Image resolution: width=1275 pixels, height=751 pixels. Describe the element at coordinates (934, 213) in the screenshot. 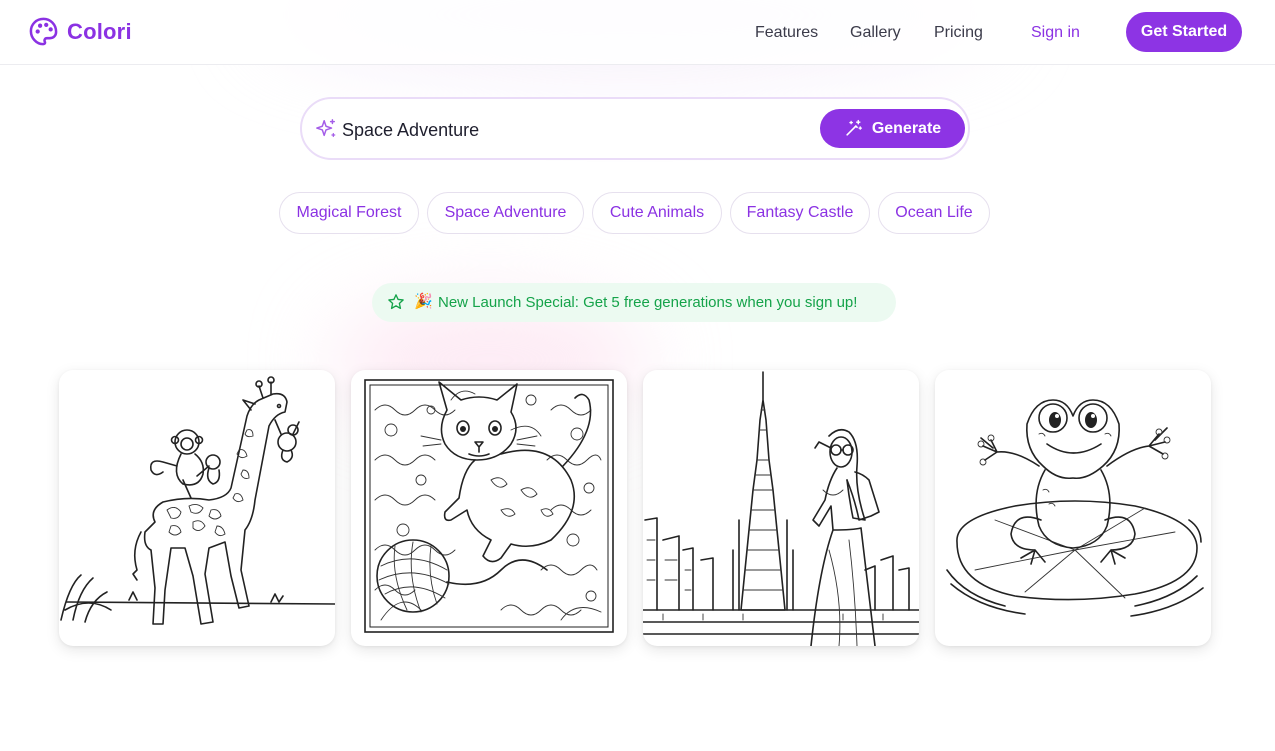

I see `chip-ocean-life: Ocean Life` at that location.